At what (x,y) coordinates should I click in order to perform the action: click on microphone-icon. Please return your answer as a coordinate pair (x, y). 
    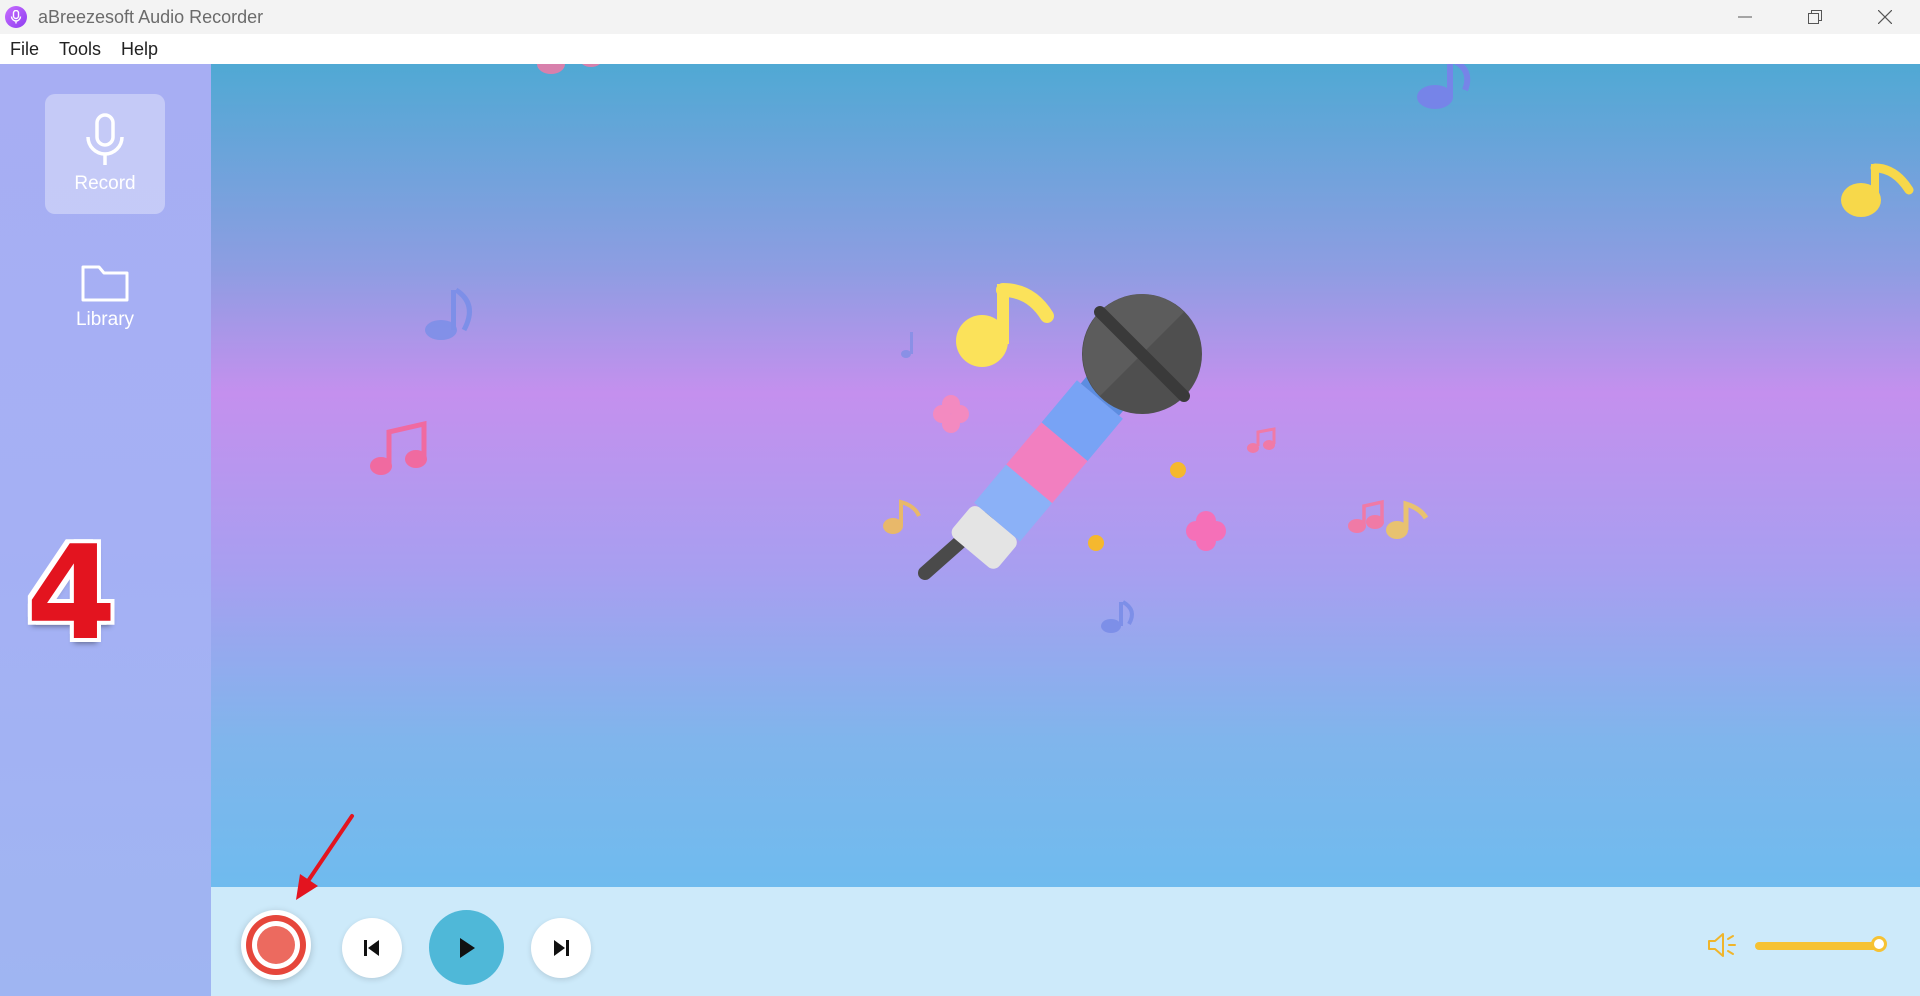
    Looking at the image, I should click on (105, 139).